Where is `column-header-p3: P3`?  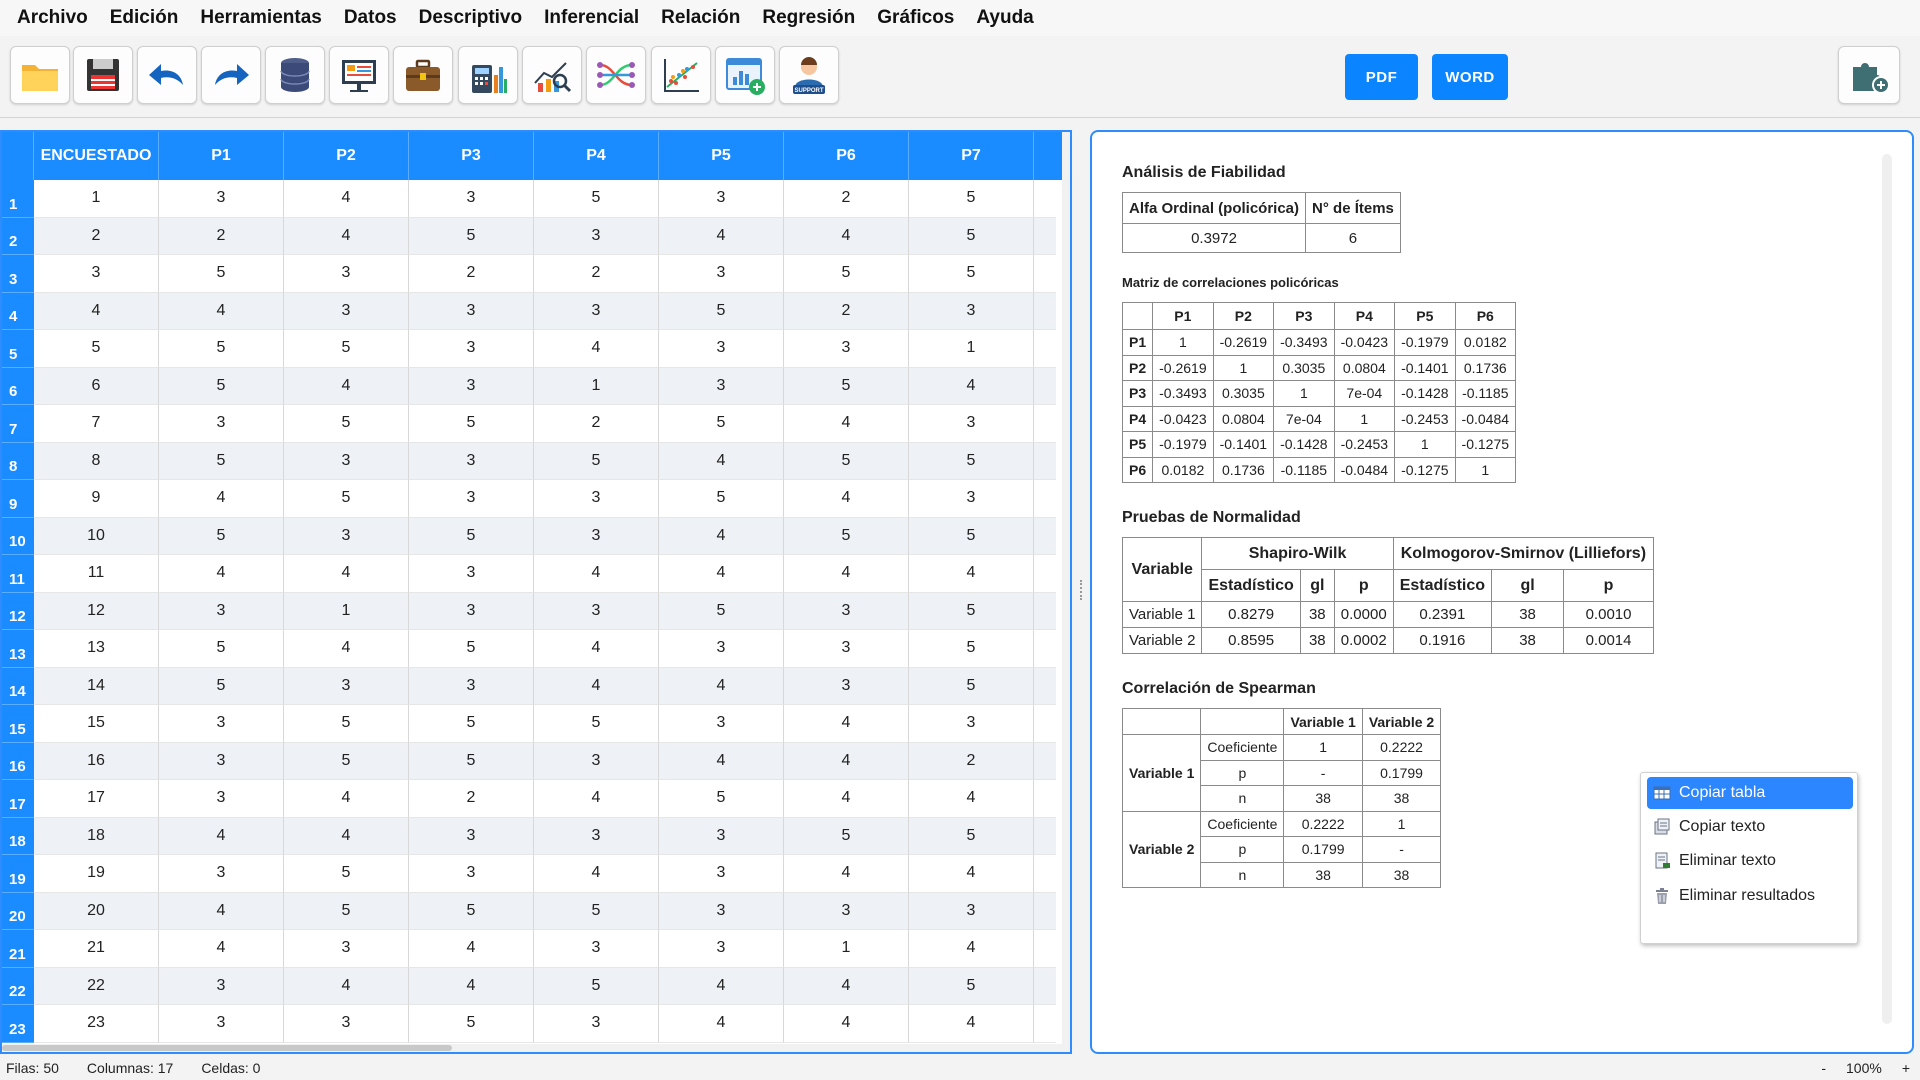 column-header-p3: P3 is located at coordinates (471, 156).